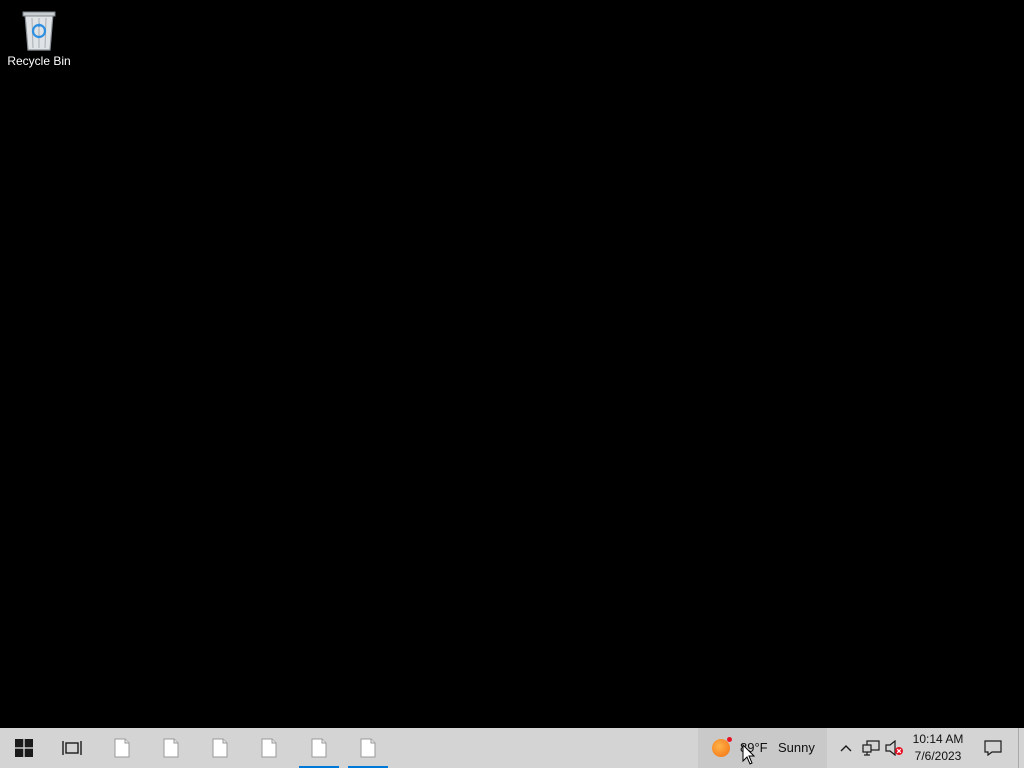 This screenshot has width=1024, height=768. Describe the element at coordinates (938, 756) in the screenshot. I see `clock-date: 7/6/2023` at that location.